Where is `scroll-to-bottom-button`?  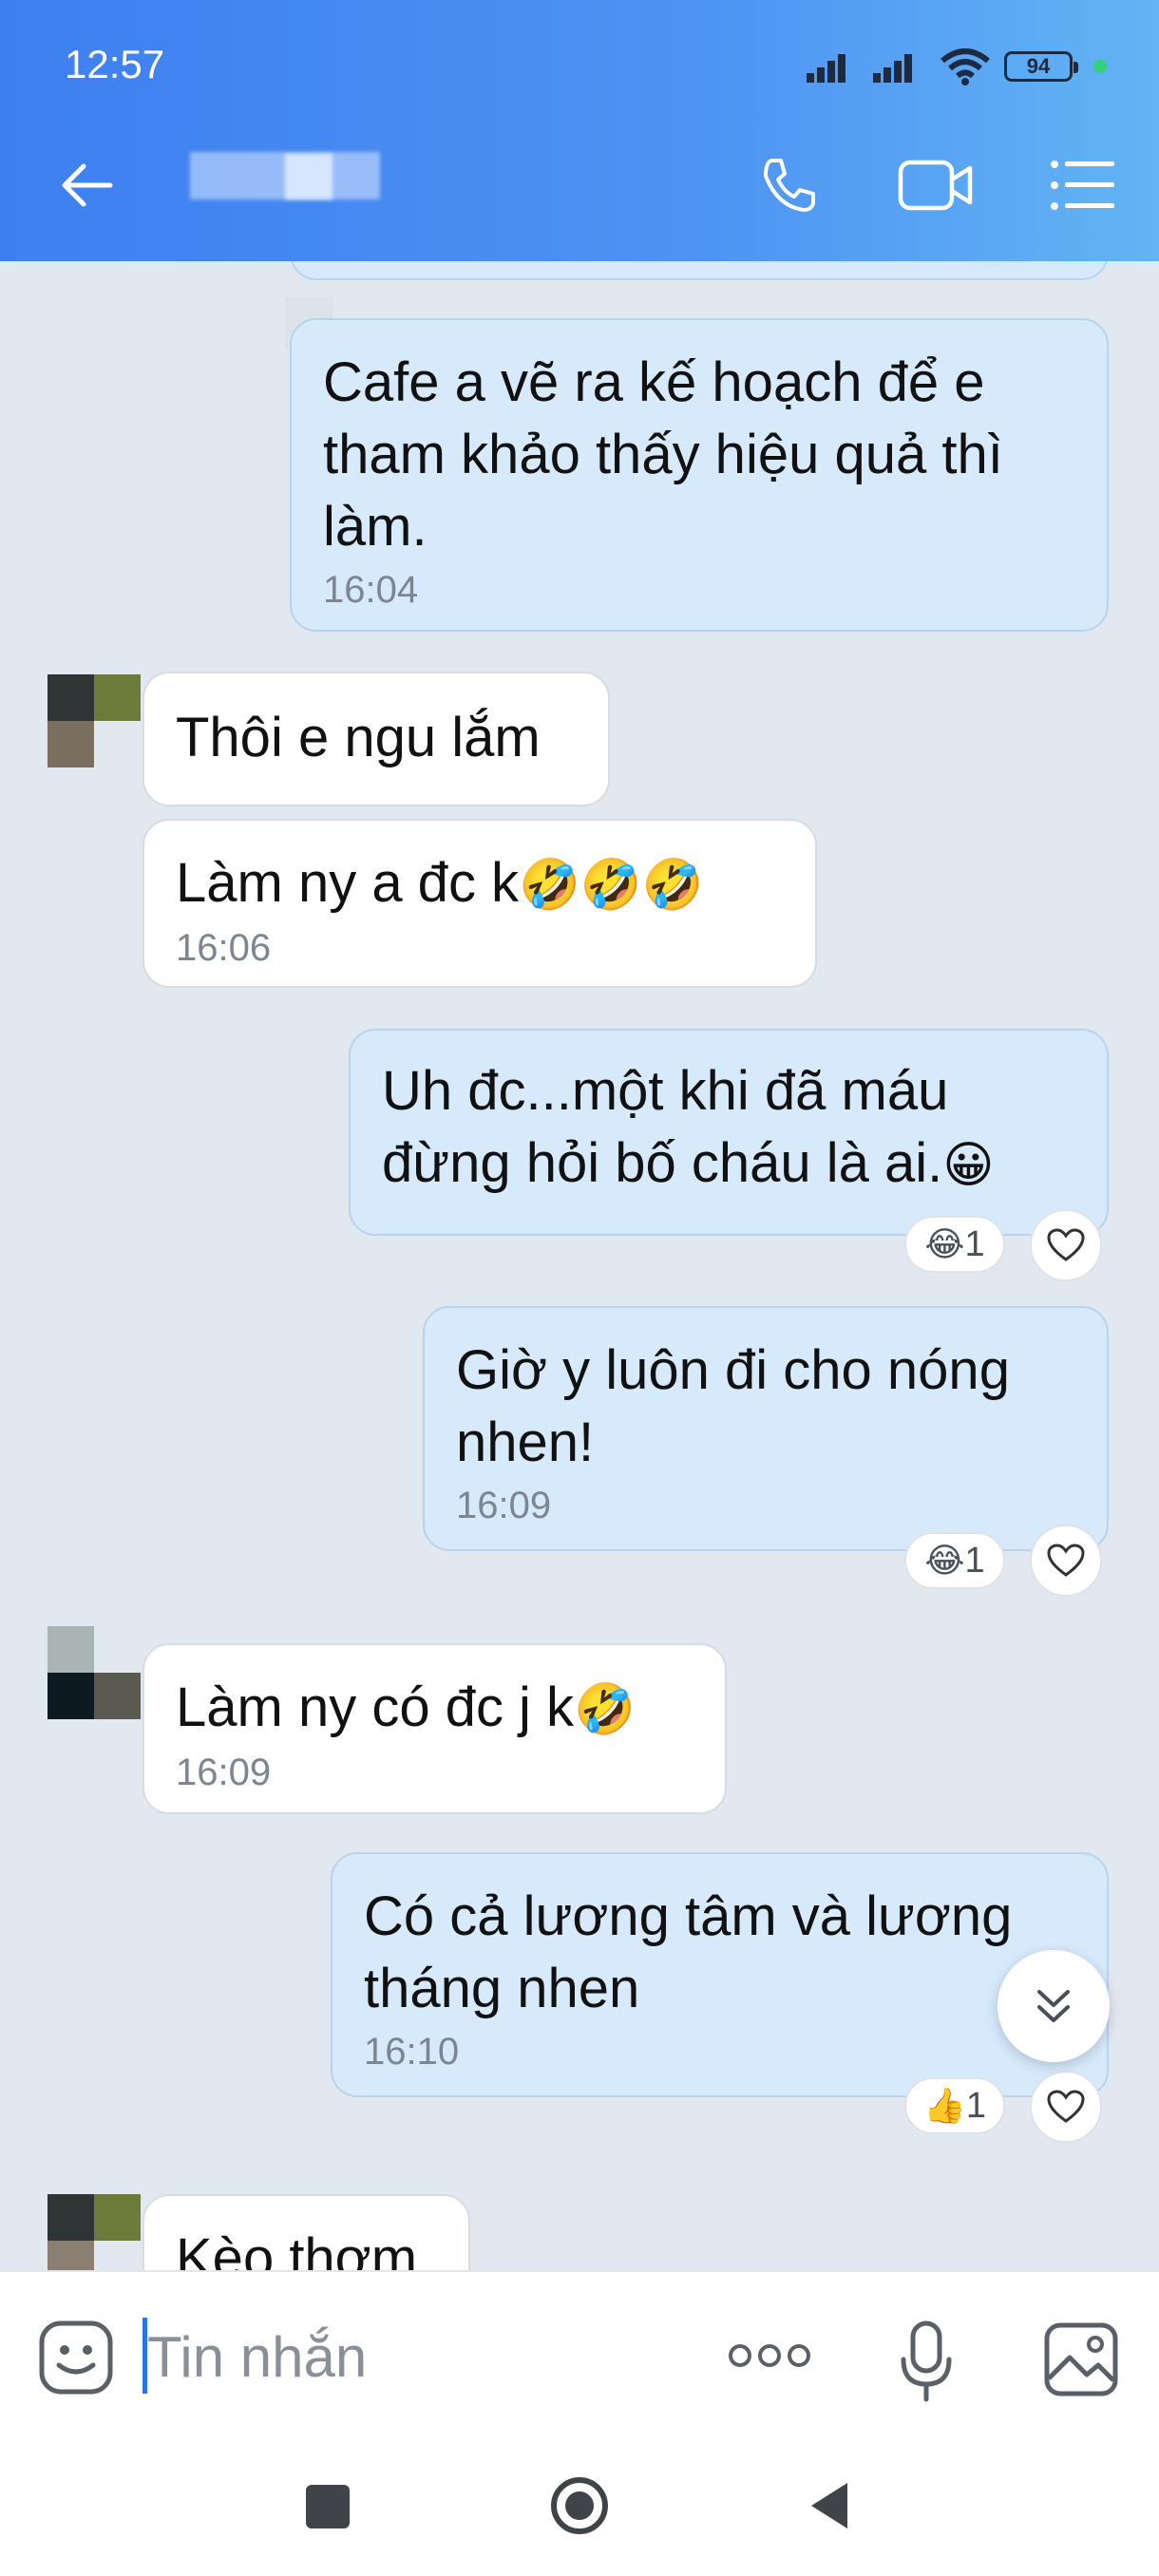 scroll-to-bottom-button is located at coordinates (1054, 2006).